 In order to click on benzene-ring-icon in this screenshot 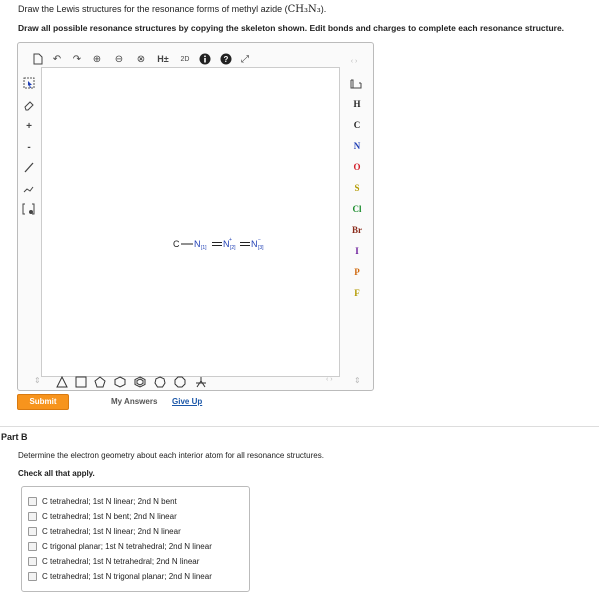, I will do `click(140, 382)`.